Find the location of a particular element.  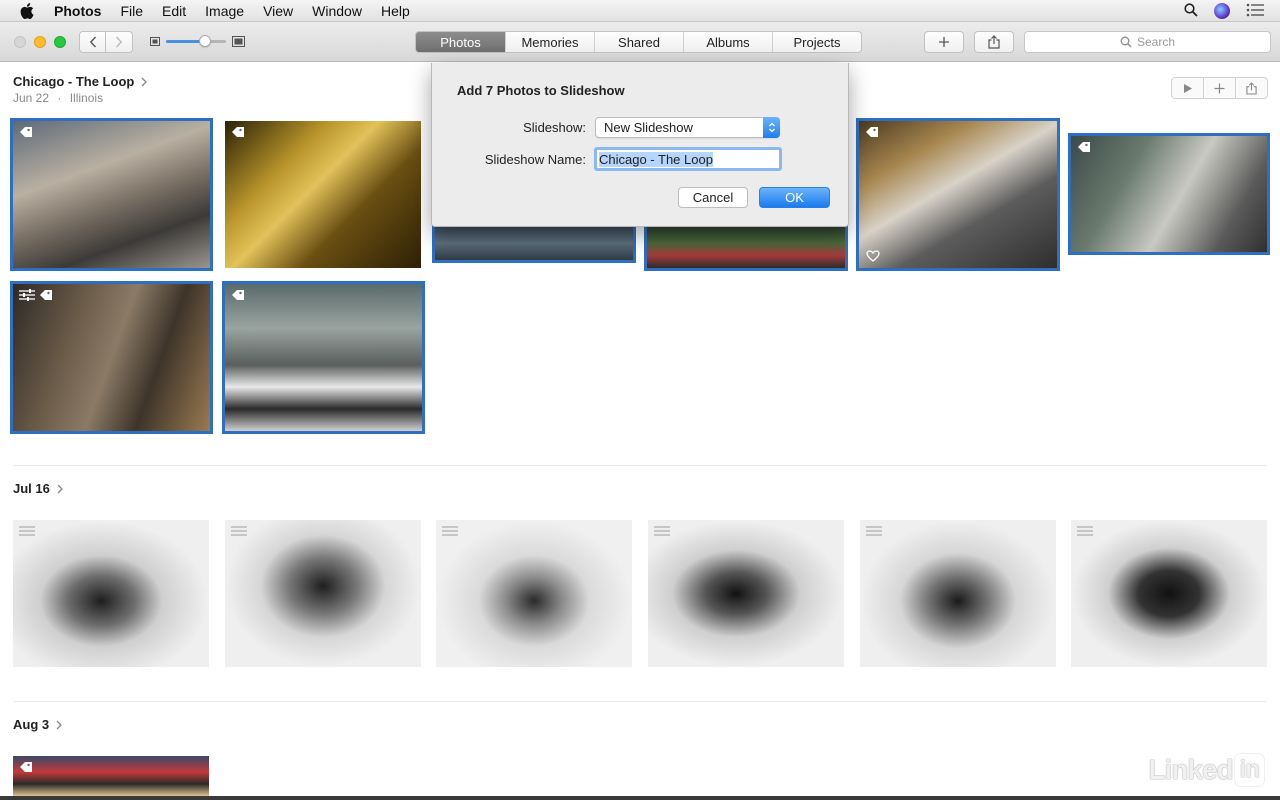

menu-app-photos: Photos is located at coordinates (77, 11).